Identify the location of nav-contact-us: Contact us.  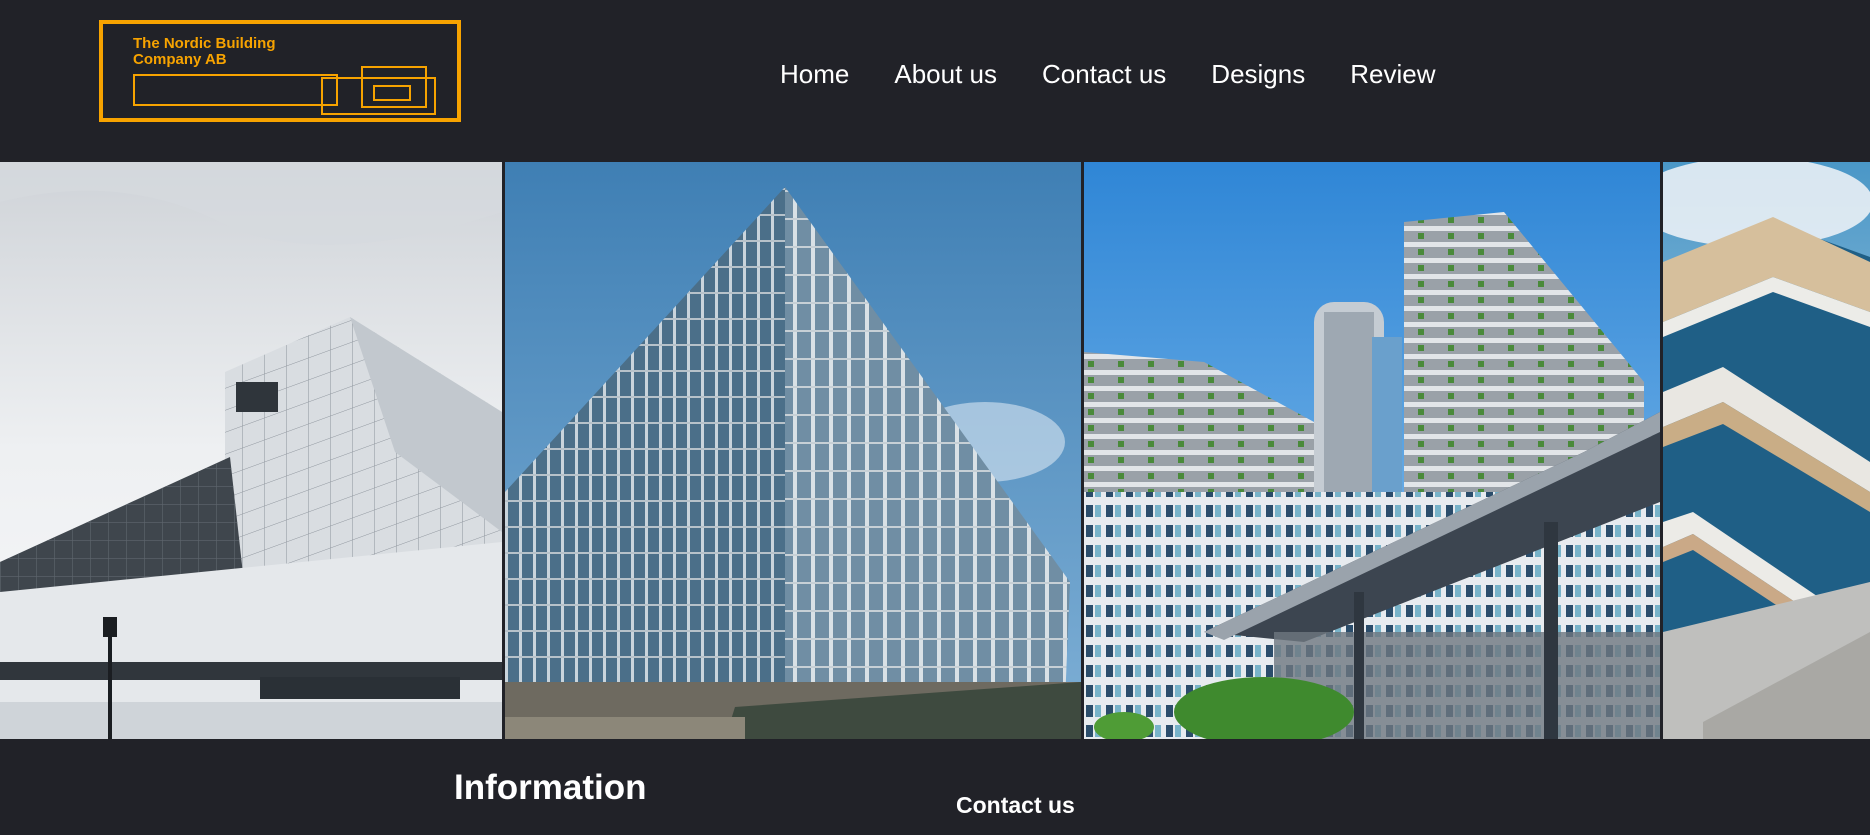
(1104, 76).